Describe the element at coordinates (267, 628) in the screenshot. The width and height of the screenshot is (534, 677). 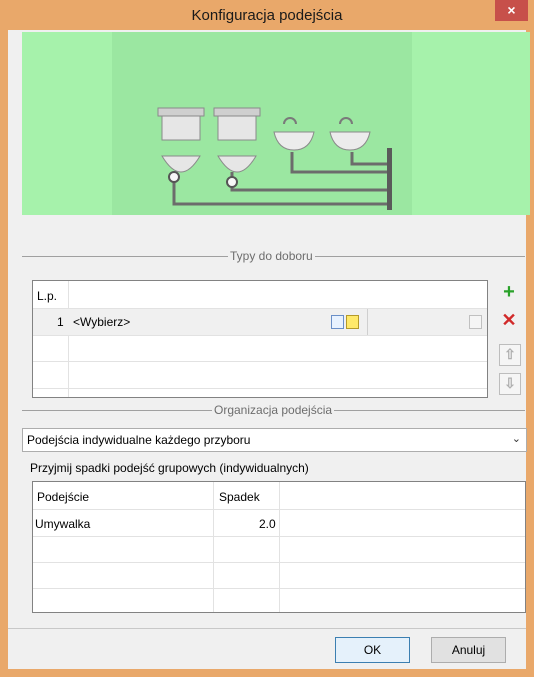
I see `footer-separator` at that location.